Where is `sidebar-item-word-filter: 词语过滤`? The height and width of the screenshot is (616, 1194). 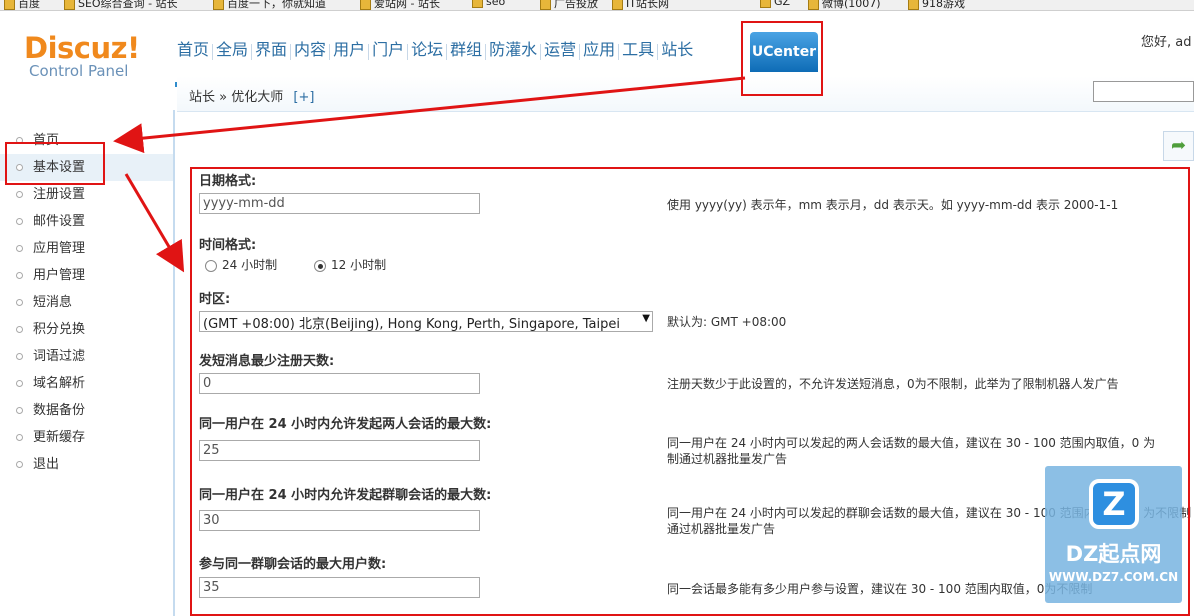
sidebar-item-word-filter: 词语过滤 is located at coordinates (86, 356).